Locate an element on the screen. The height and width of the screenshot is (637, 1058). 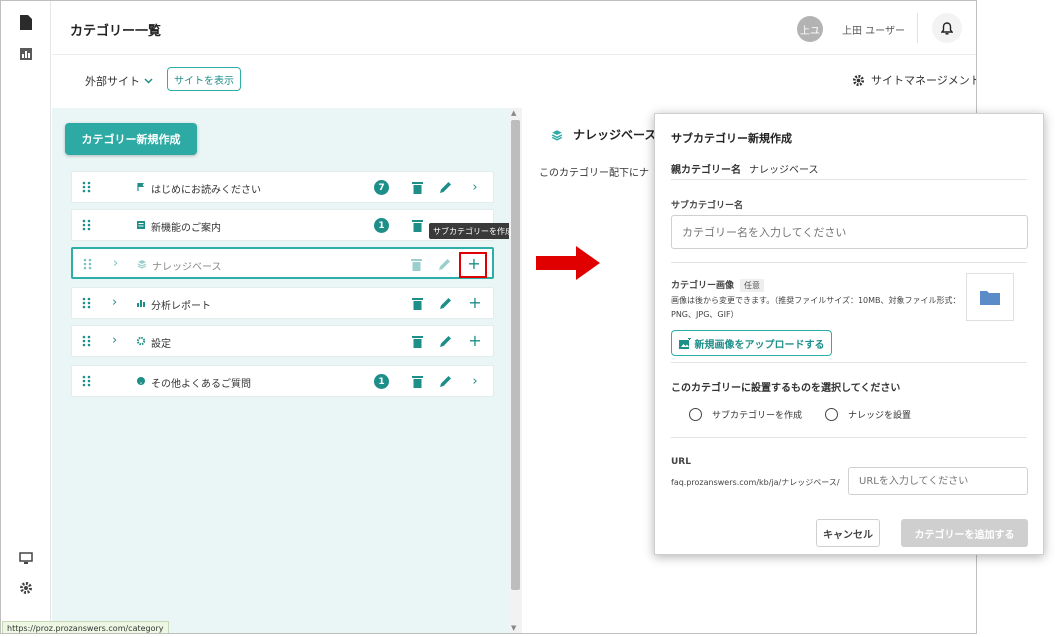
image-label: カテゴリー画像 任意 is located at coordinates (718, 285).